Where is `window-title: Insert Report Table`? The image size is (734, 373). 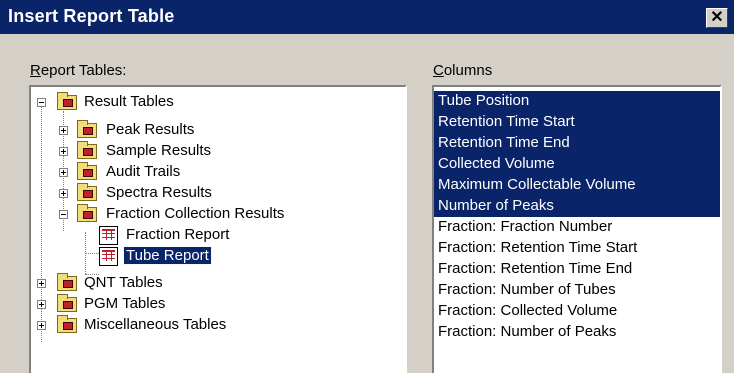
window-title: Insert Report Table is located at coordinates (91, 16).